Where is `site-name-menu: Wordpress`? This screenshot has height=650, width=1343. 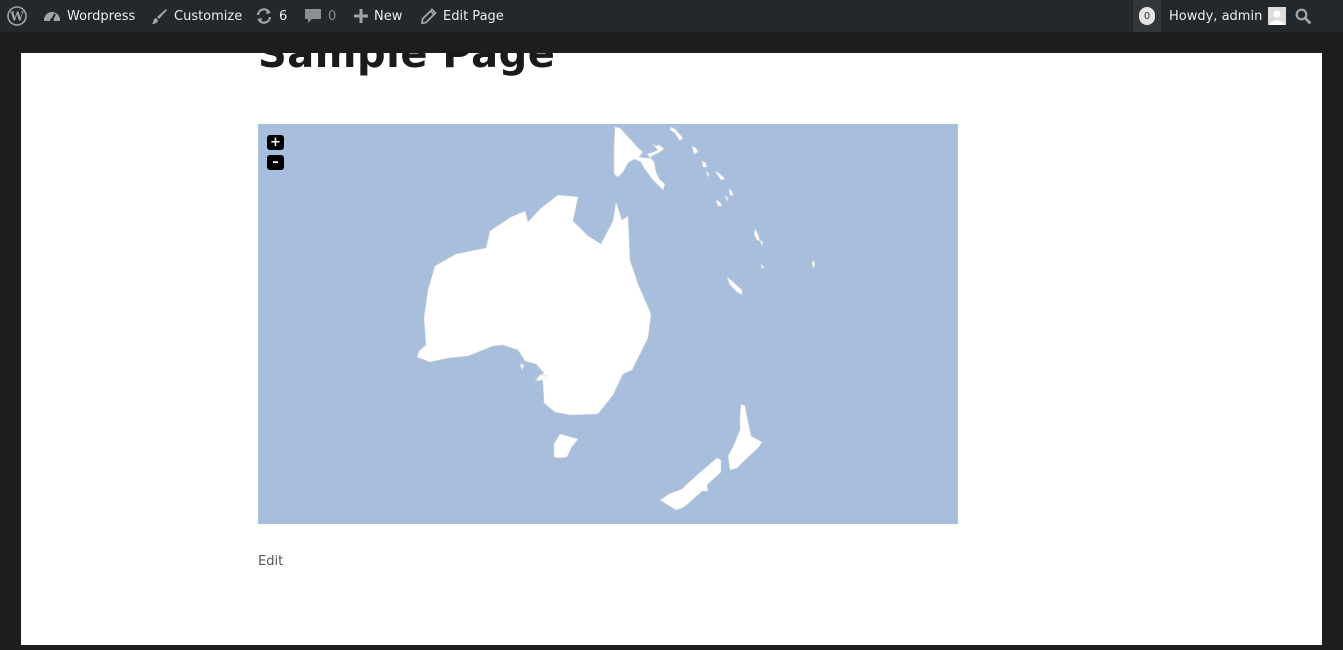 site-name-menu: Wordpress is located at coordinates (89, 16).